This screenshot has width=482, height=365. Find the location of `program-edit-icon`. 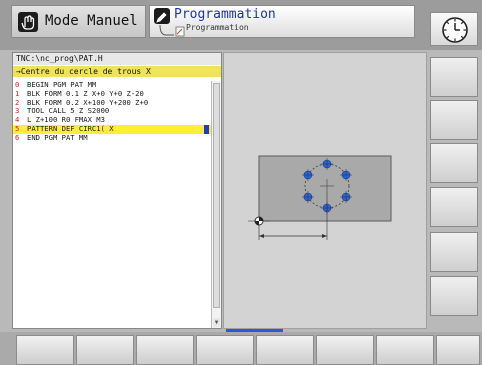

program-edit-icon is located at coordinates (172, 30).